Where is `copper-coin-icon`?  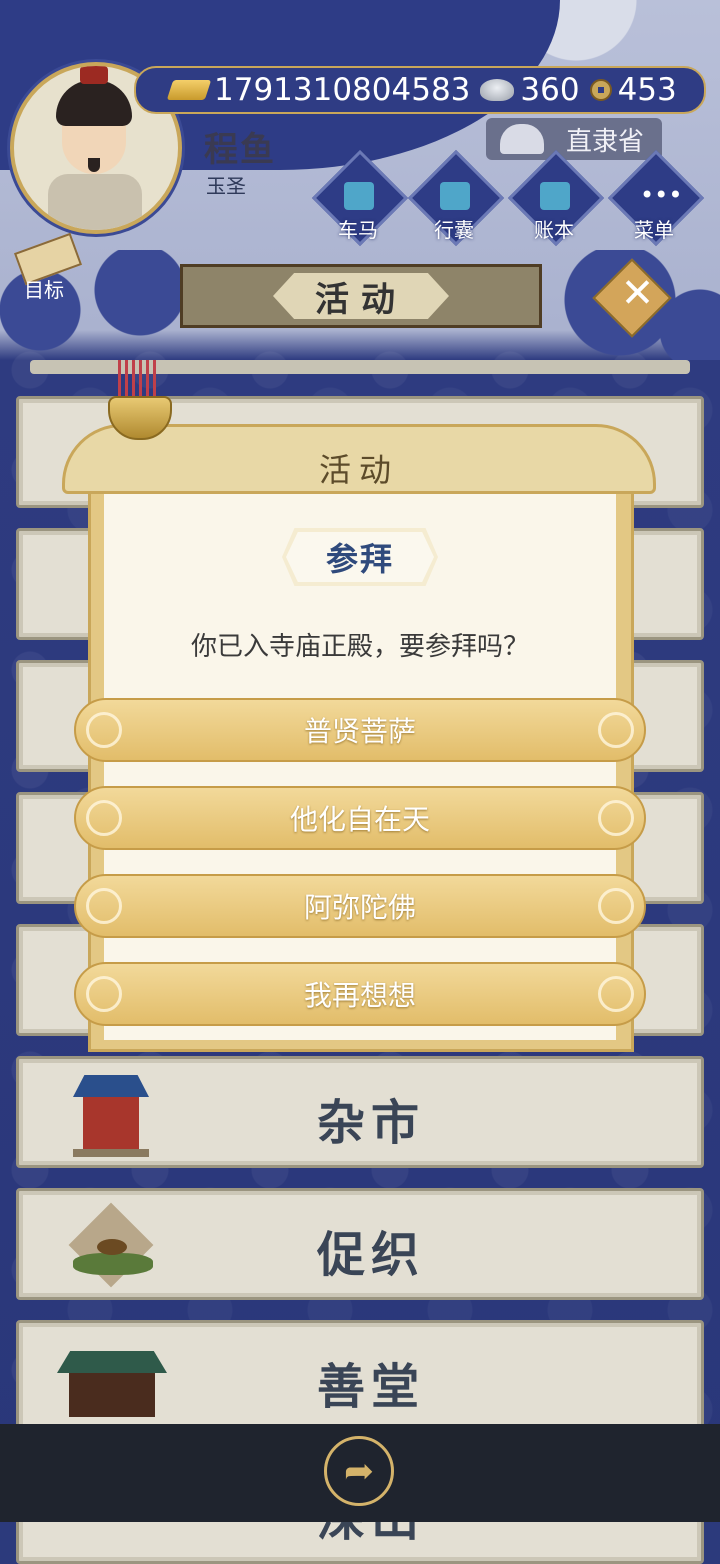 copper-coin-icon is located at coordinates (600, 90).